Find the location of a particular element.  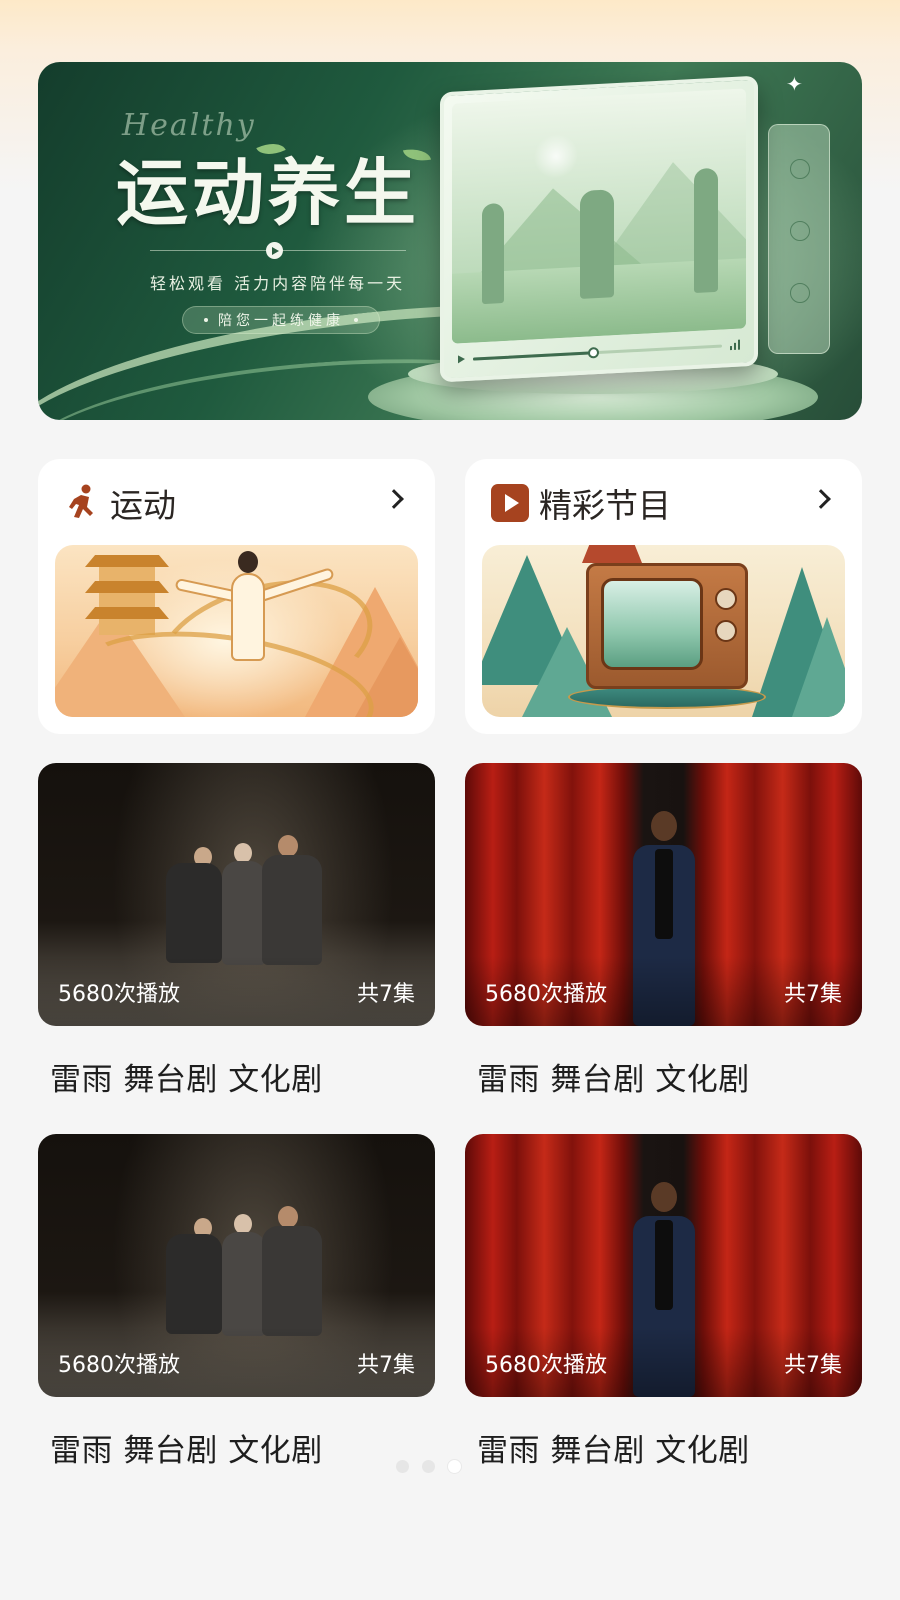

play-icon is located at coordinates (510, 503).